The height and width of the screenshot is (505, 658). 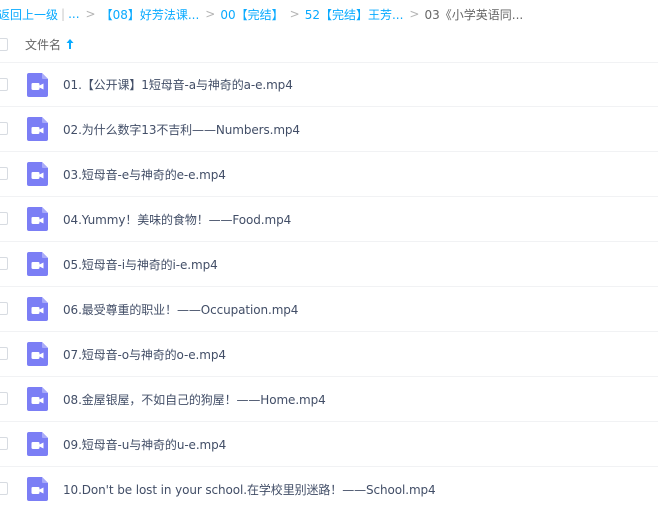 I want to click on file-row: 03.短母音-e与神奇的e-e.mp4, so click(x=329, y=174).